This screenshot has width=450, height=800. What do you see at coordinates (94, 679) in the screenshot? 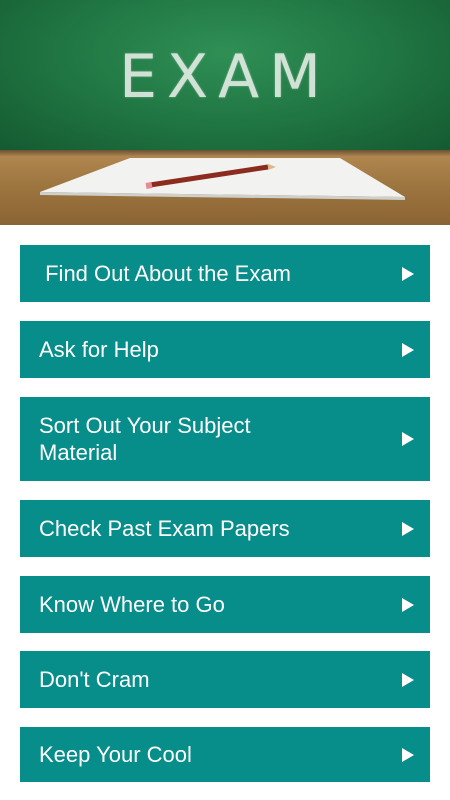
I see `menu-item-label: Don't Cram` at bounding box center [94, 679].